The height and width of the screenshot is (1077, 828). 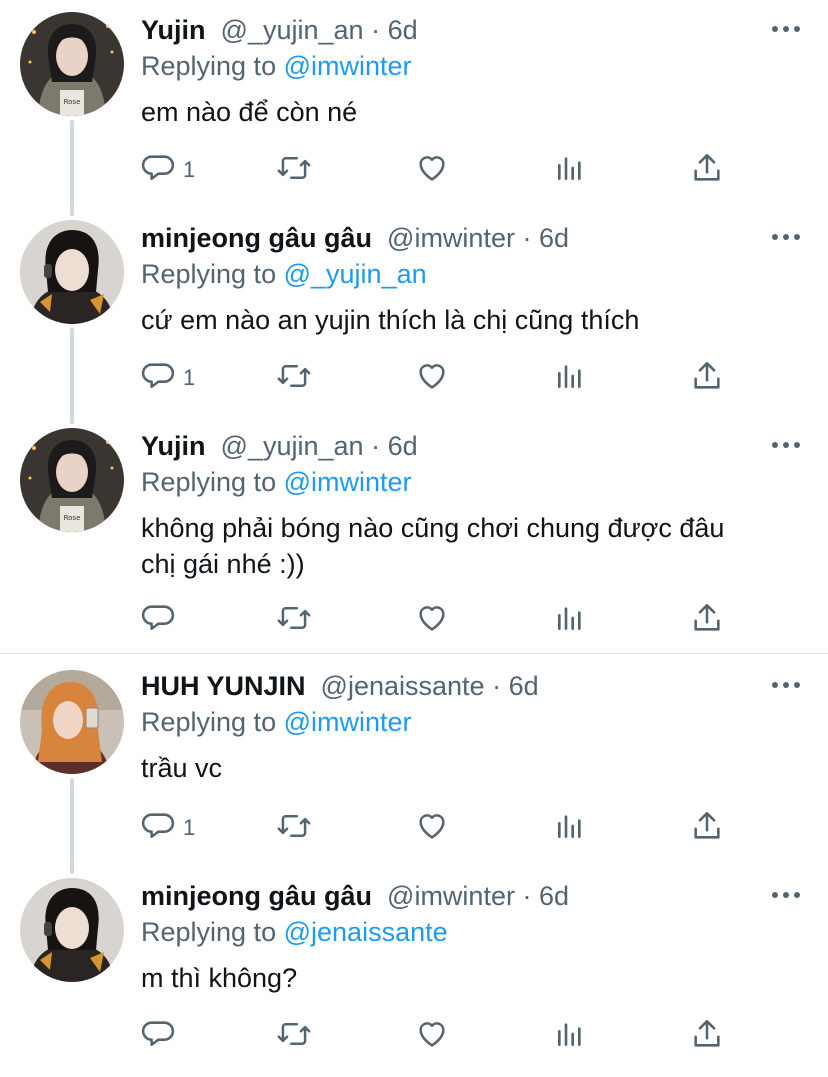 I want to click on tweet-header: HUH YUNJIN @jenaissante · 6d, so click(x=340, y=686).